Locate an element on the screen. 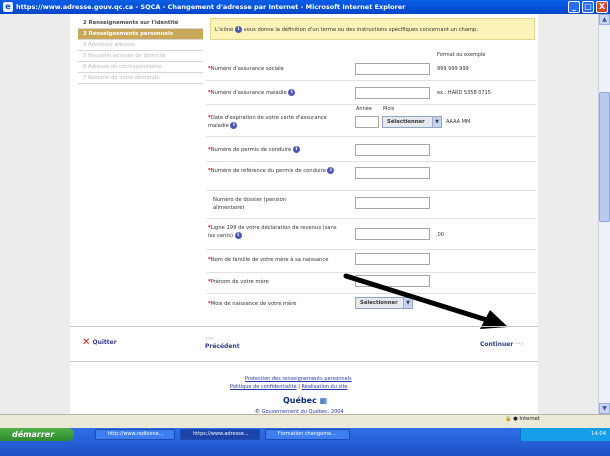 The width and height of the screenshot is (610, 456). system-tray: 14:04 is located at coordinates (565, 434).